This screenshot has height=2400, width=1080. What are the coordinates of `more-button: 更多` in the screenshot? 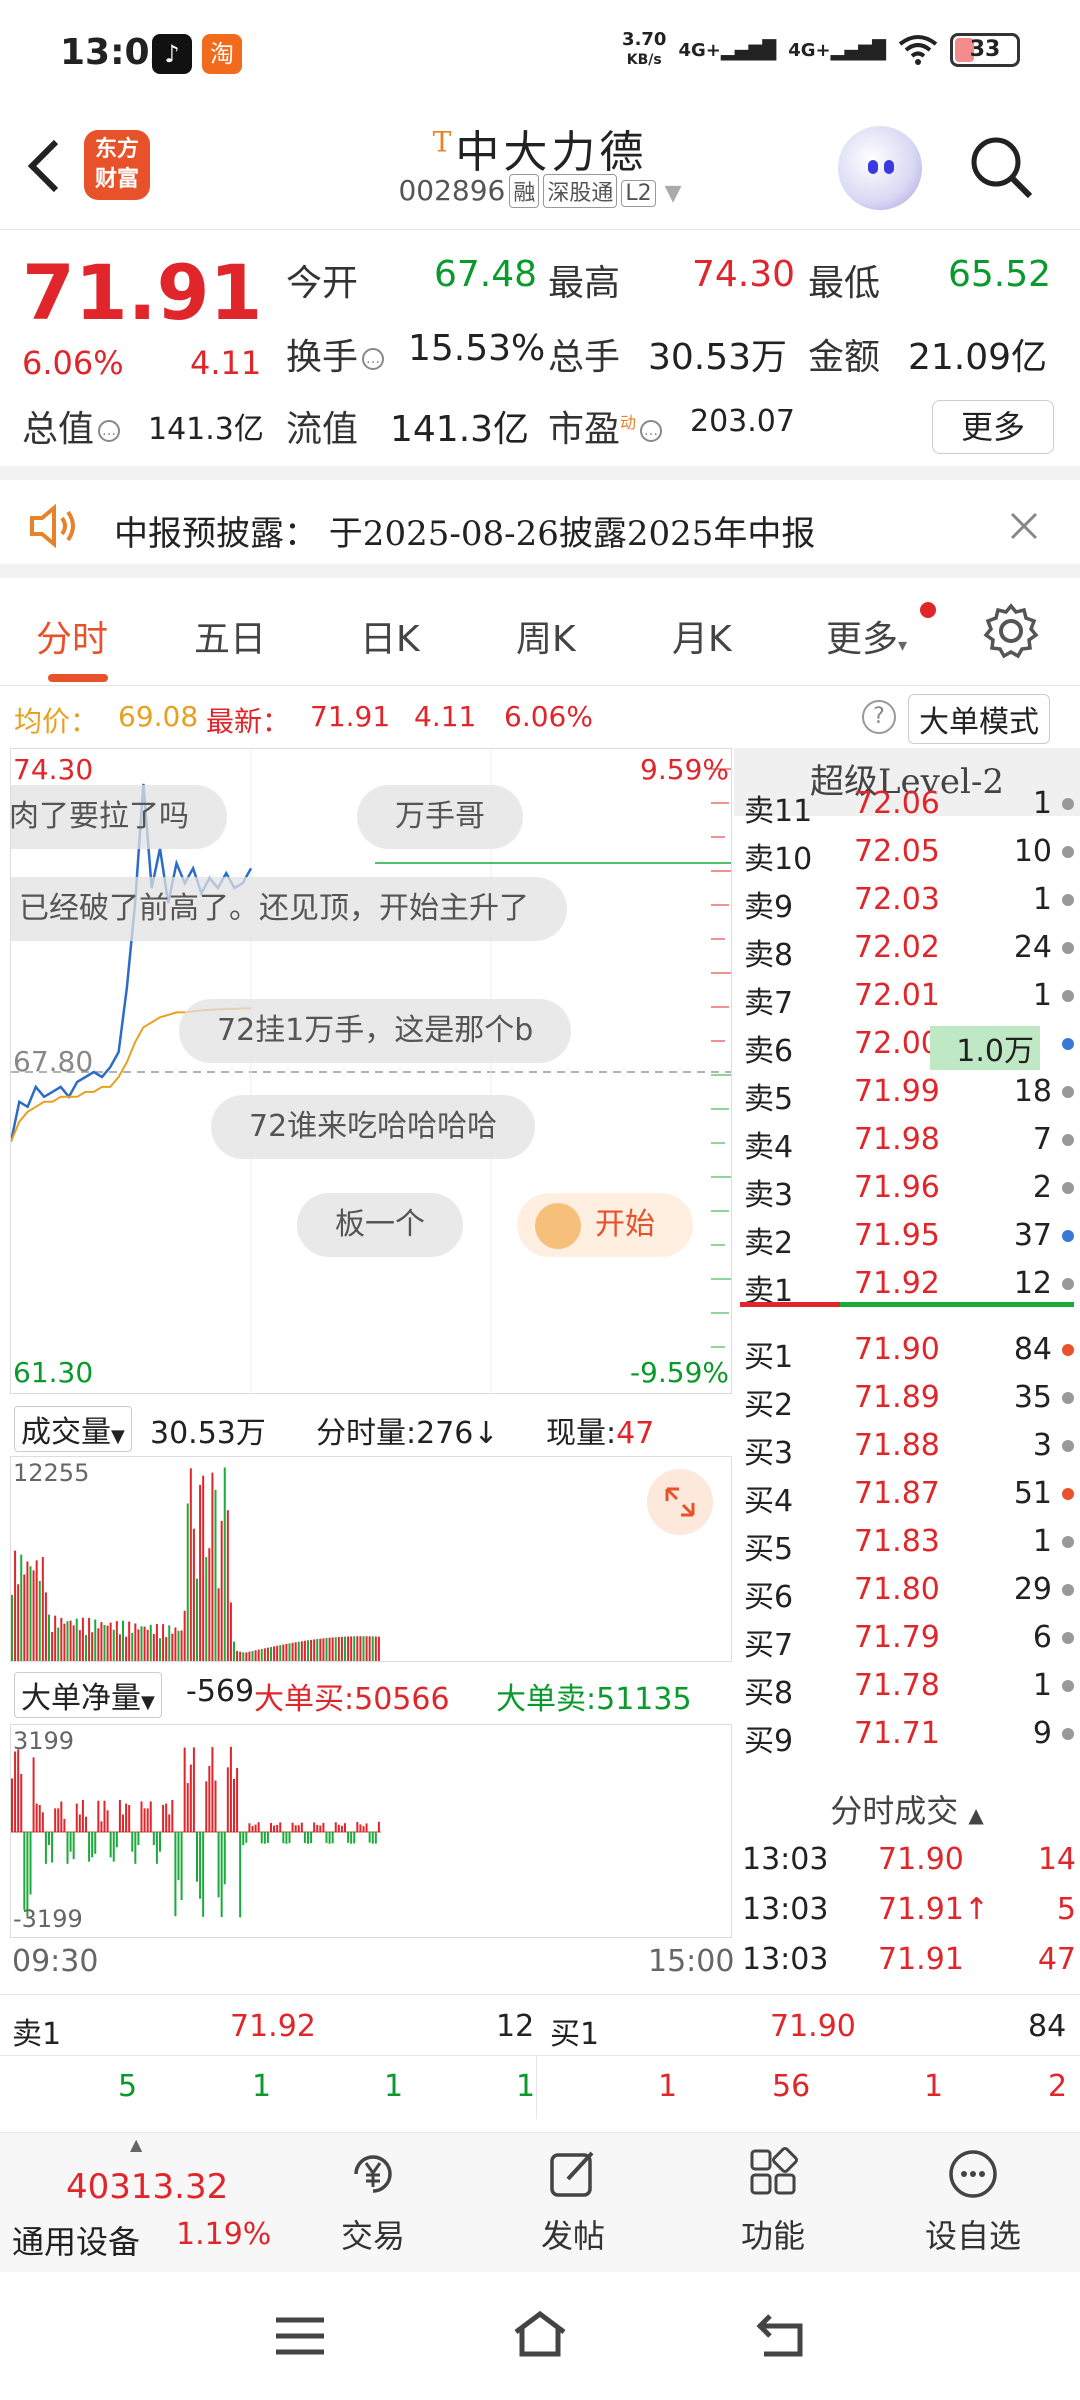 It's located at (993, 427).